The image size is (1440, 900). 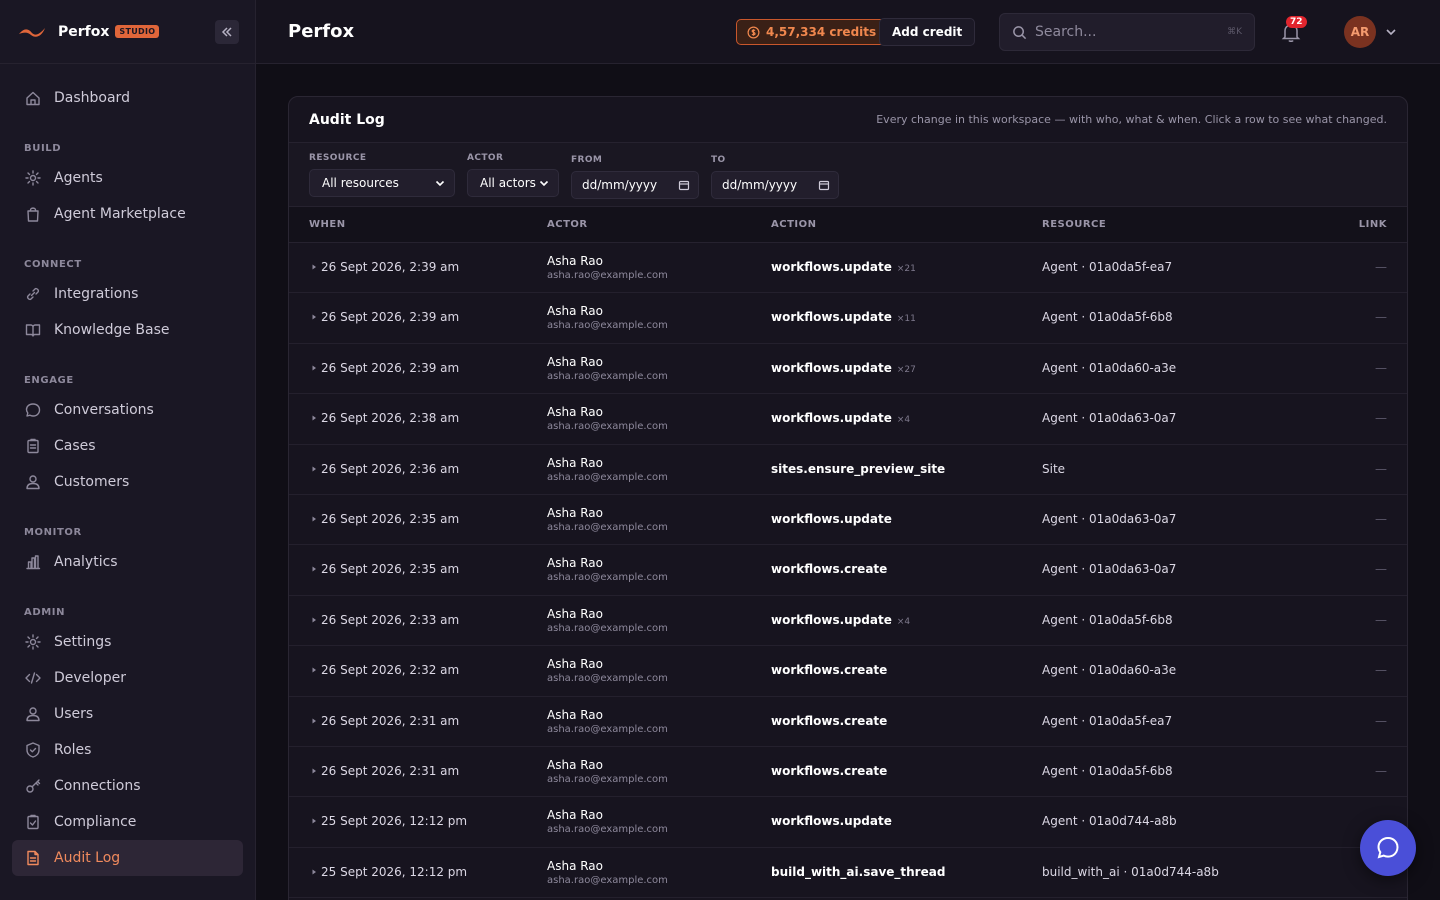 I want to click on row-when: 25 Sept 2026, 12:12 pm, so click(x=394, y=871).